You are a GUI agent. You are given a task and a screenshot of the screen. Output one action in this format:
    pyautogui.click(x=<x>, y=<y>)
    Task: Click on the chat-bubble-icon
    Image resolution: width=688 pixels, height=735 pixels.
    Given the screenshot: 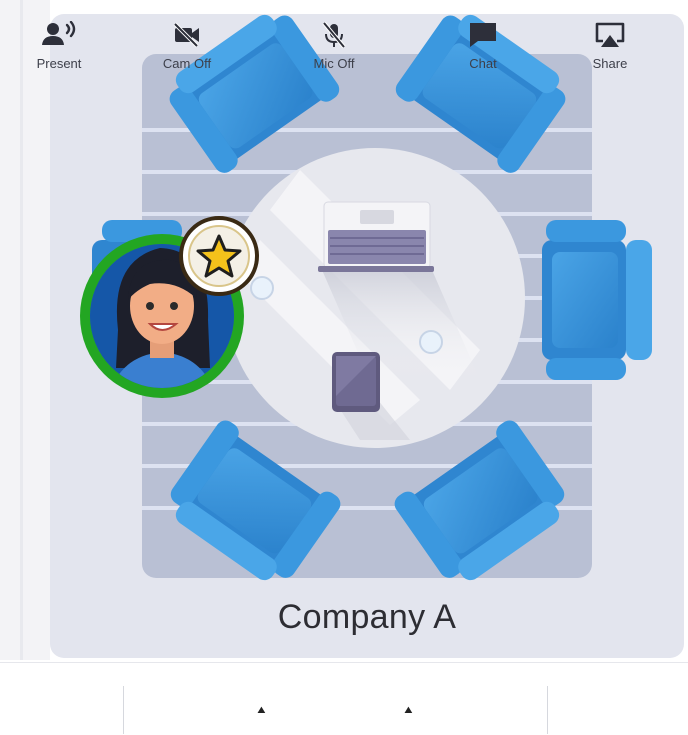 What is the action you would take?
    pyautogui.click(x=483, y=35)
    